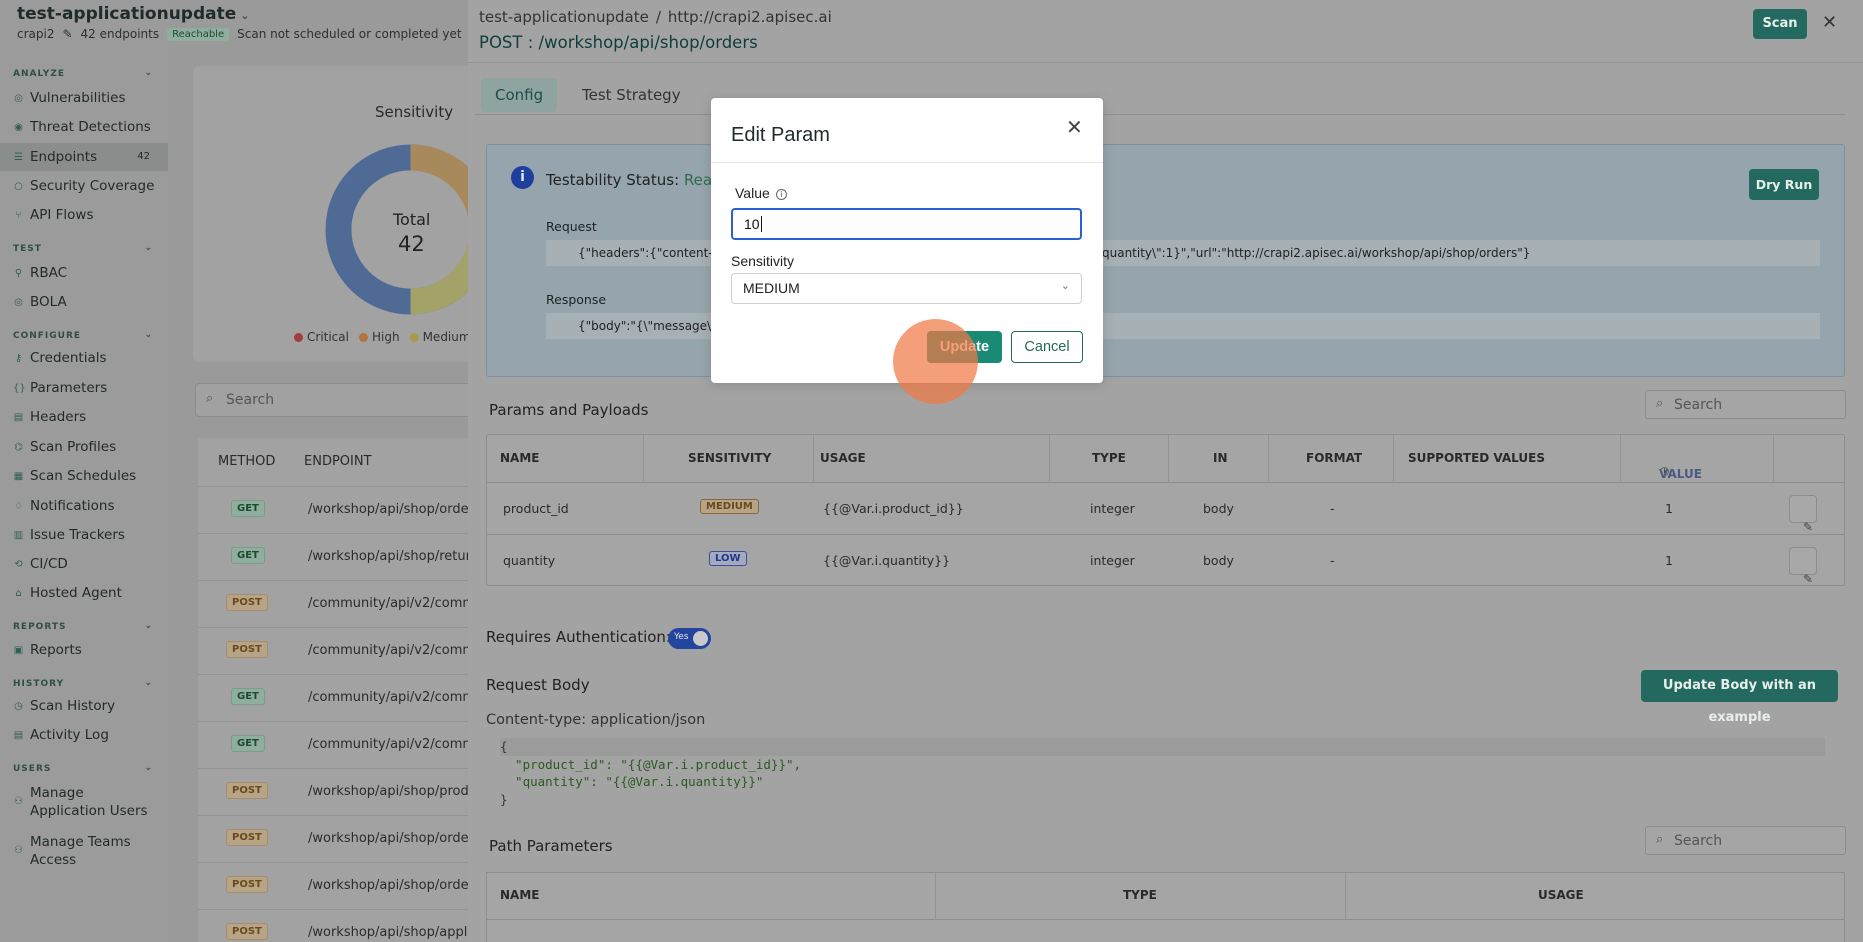 The width and height of the screenshot is (1863, 942). I want to click on tracker-icon: ▥, so click(18, 535).